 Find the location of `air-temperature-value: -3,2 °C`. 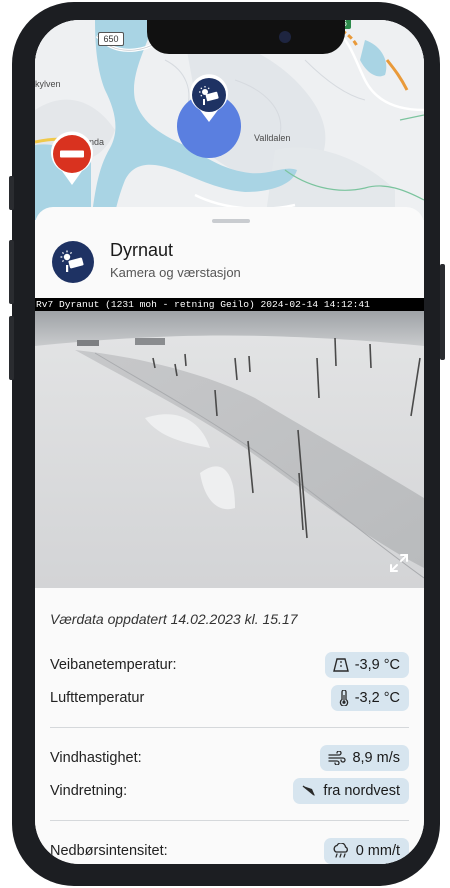

air-temperature-value: -3,2 °C is located at coordinates (377, 698).